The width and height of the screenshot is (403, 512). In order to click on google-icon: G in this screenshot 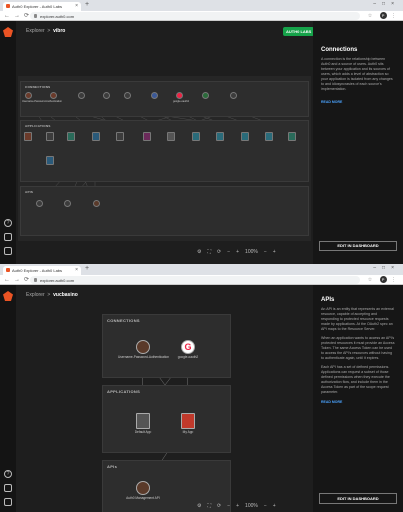, I will do `click(188, 347)`.